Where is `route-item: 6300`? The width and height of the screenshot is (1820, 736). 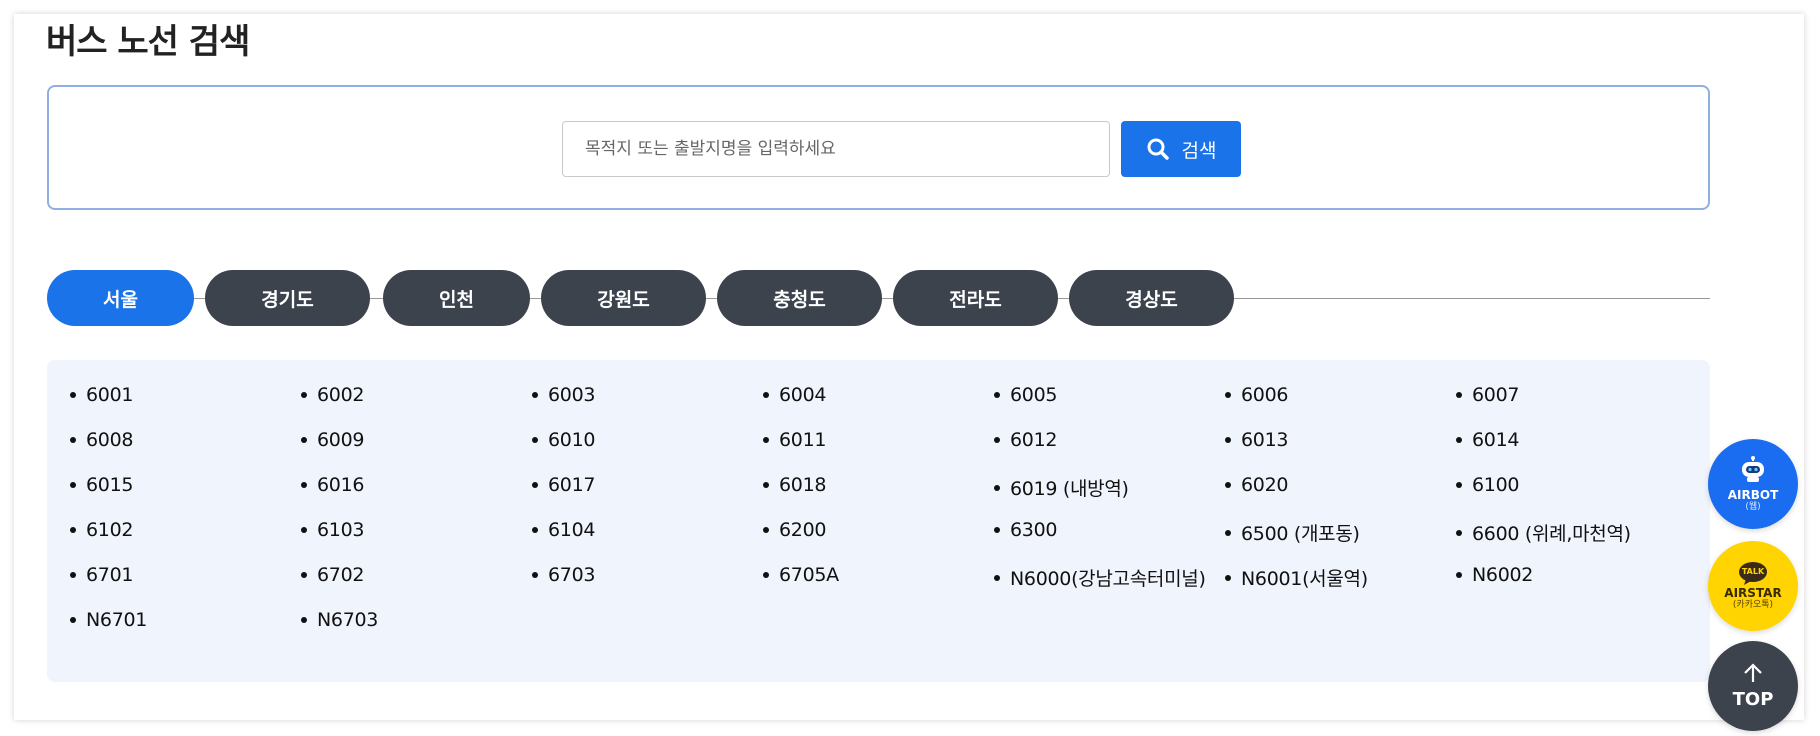 route-item: 6300 is located at coordinates (1025, 530).